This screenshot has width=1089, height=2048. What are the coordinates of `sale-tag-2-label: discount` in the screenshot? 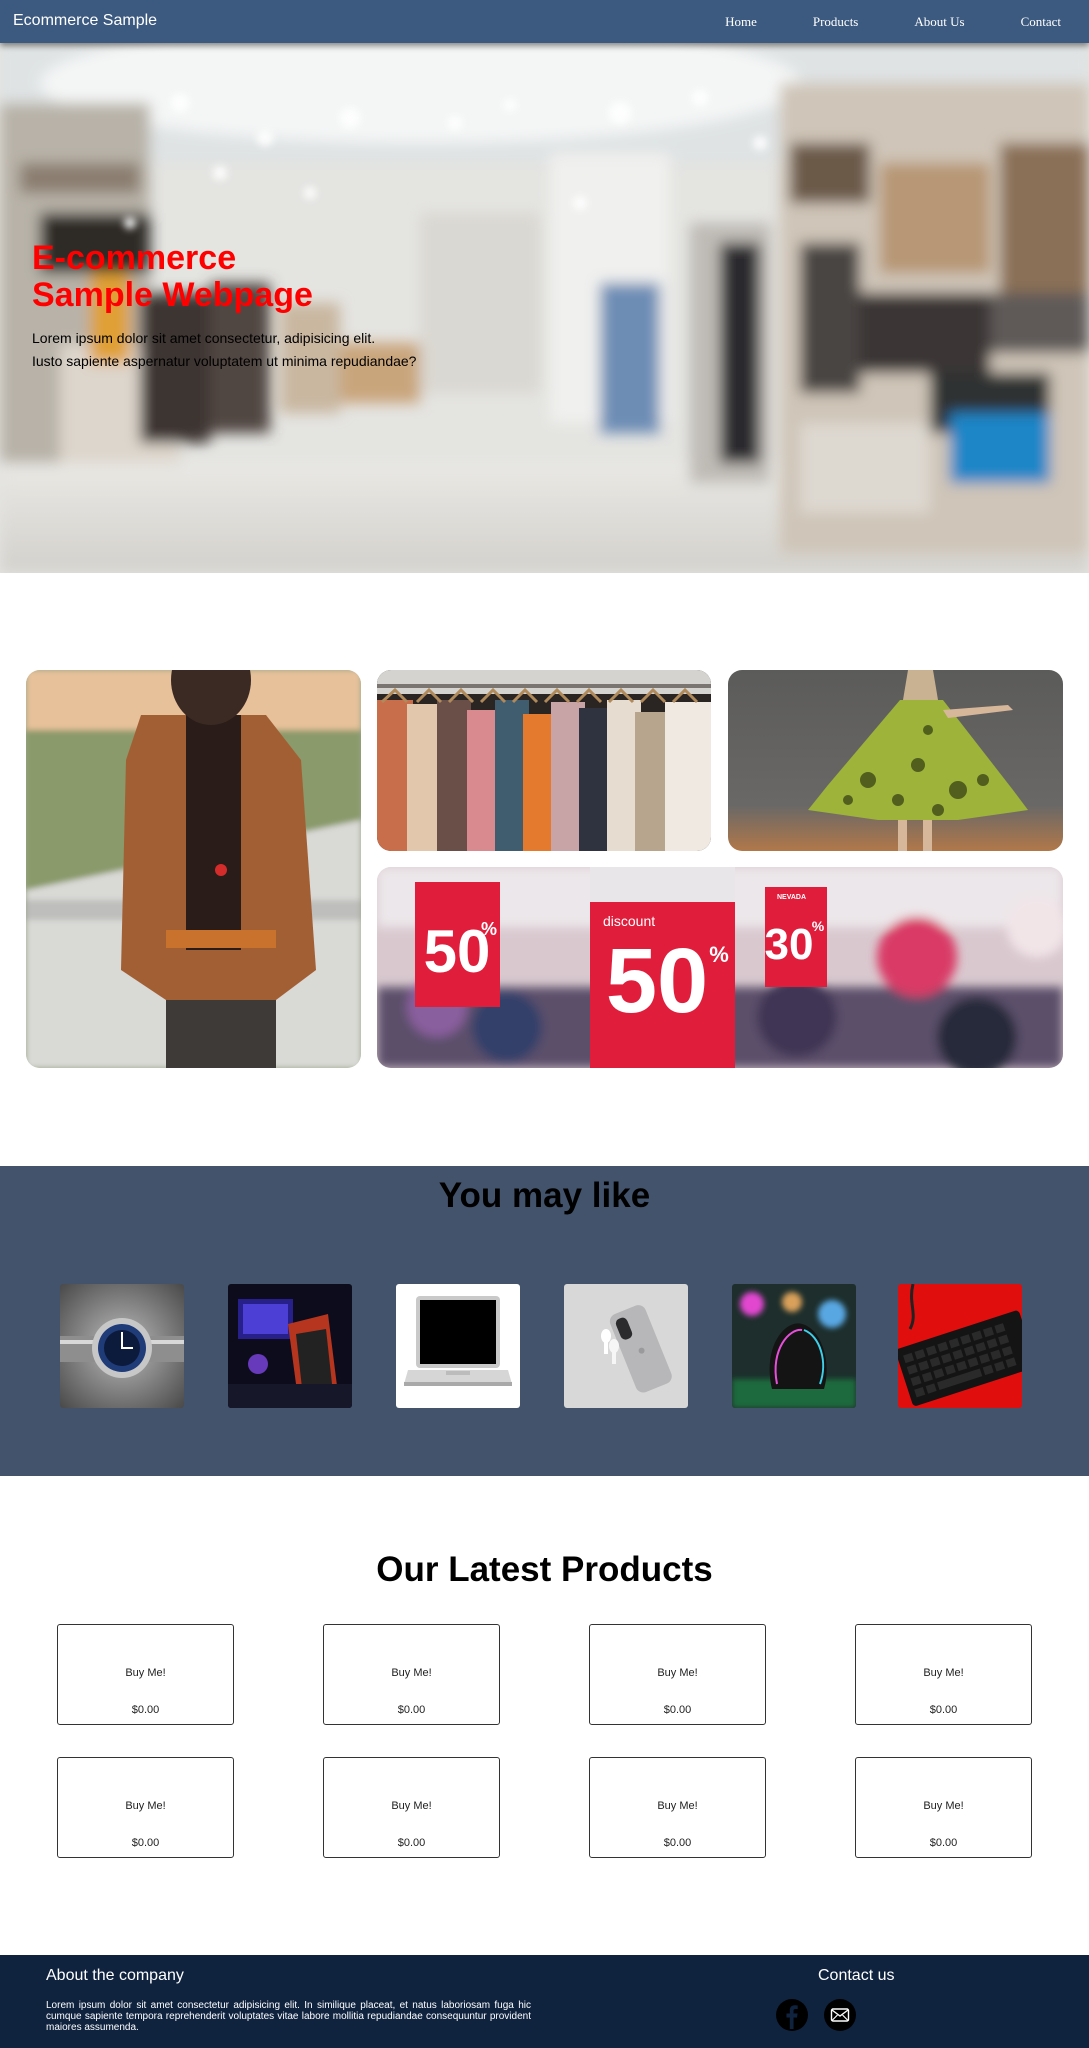 It's located at (629, 921).